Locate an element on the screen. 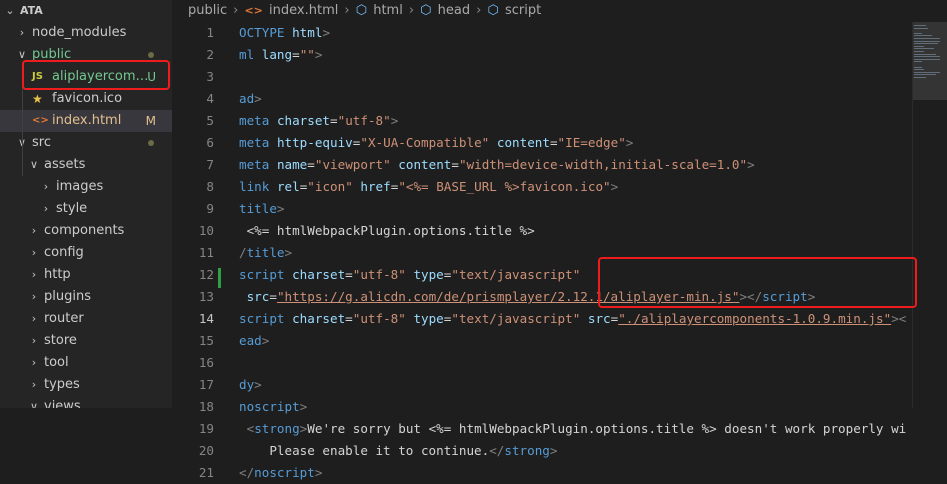 Image resolution: width=947 pixels, height=484 pixels. tree-item-tool: › tool is located at coordinates (86, 363).